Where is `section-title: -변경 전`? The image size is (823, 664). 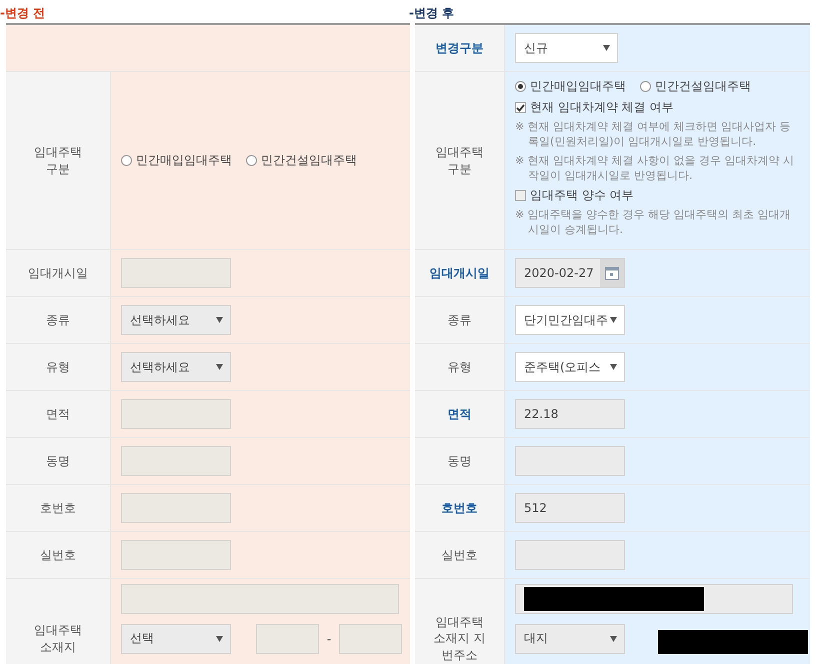
section-title: -변경 전 is located at coordinates (23, 13).